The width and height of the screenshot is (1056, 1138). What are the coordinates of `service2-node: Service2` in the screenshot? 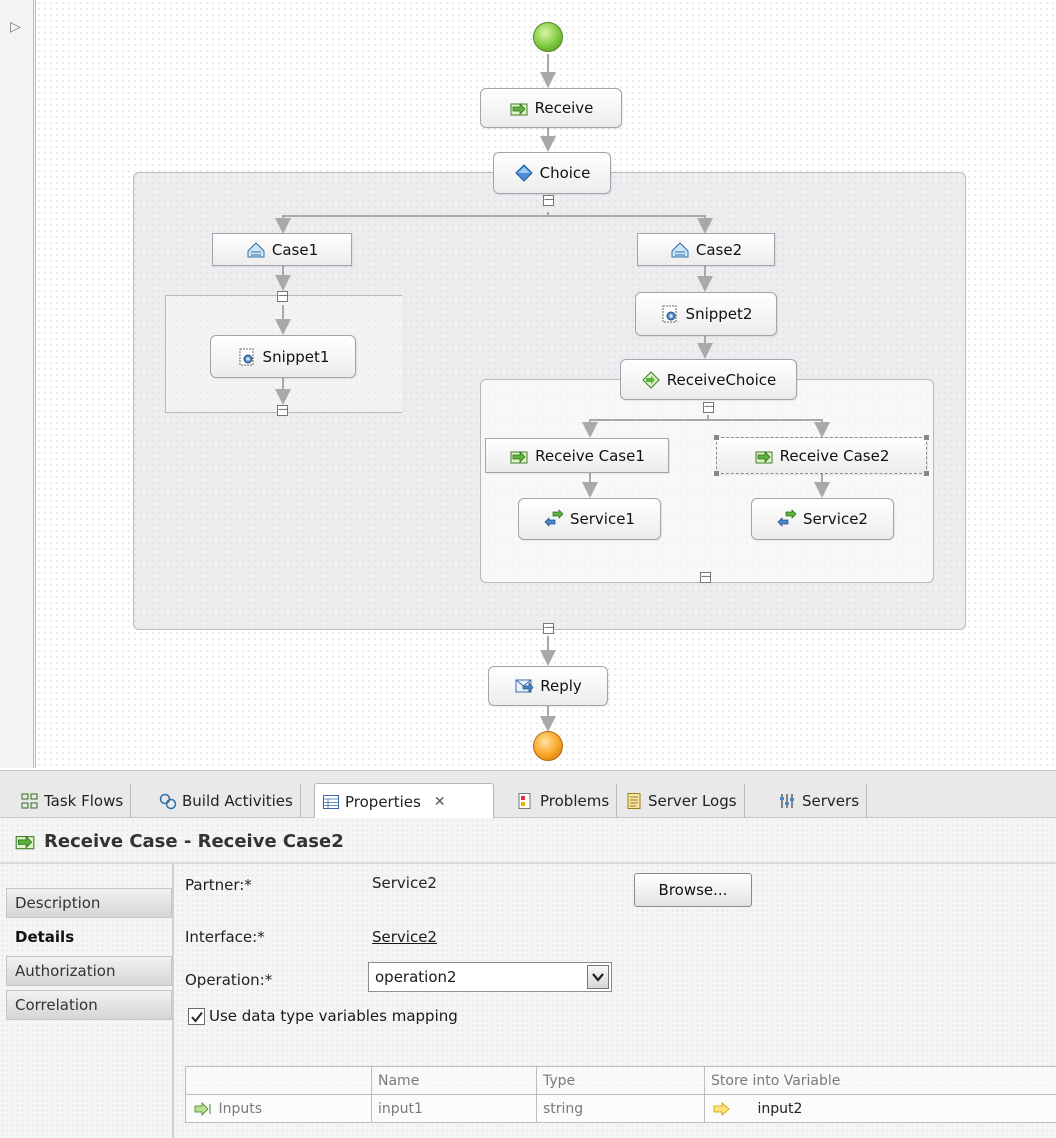 It's located at (822, 519).